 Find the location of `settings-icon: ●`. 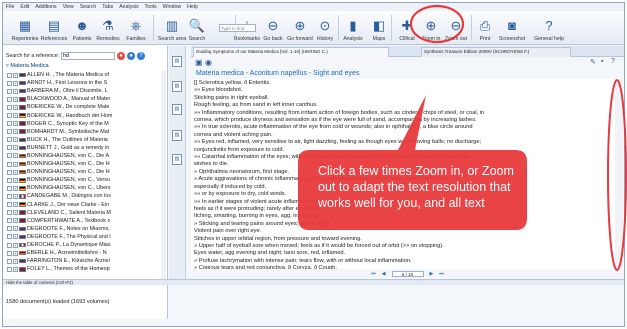

settings-icon: ● is located at coordinates (131, 56).